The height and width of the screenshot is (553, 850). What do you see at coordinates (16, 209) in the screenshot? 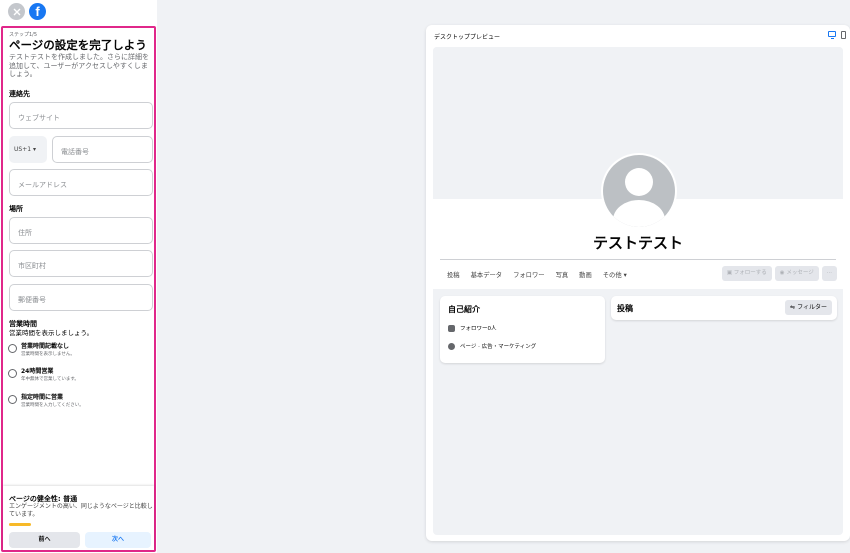
I see `location-label: 場所` at bounding box center [16, 209].